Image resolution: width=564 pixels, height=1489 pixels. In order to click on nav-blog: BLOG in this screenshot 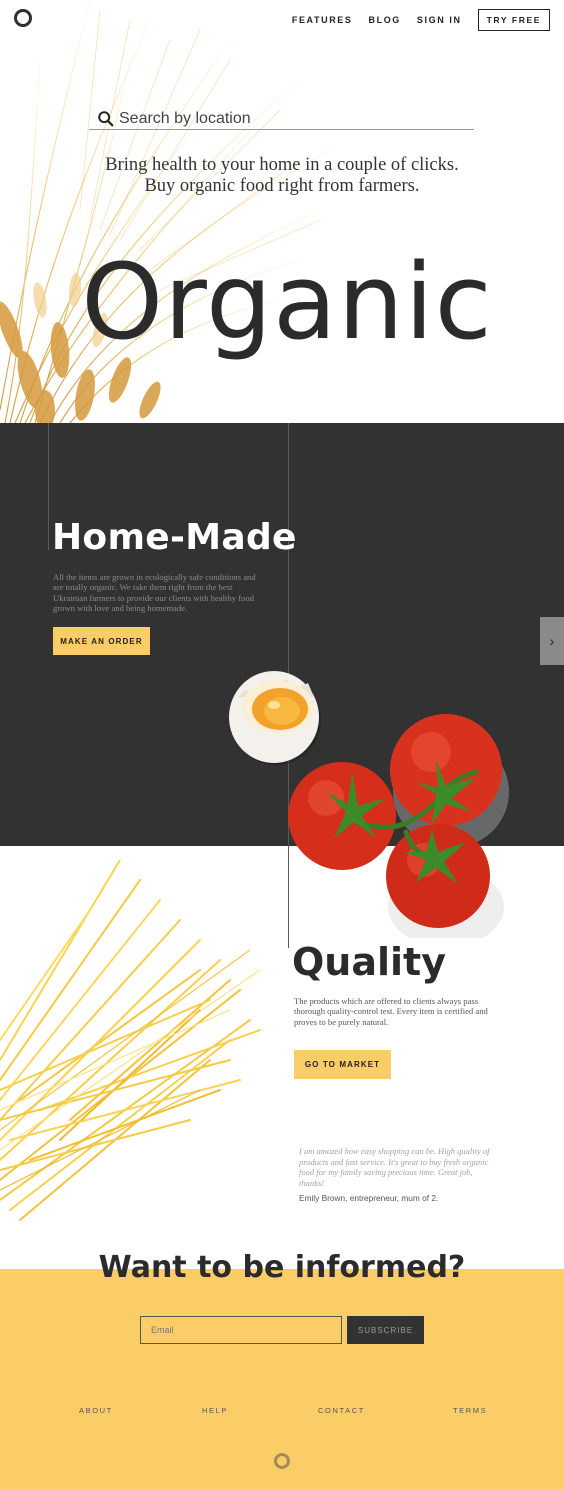, I will do `click(385, 20)`.